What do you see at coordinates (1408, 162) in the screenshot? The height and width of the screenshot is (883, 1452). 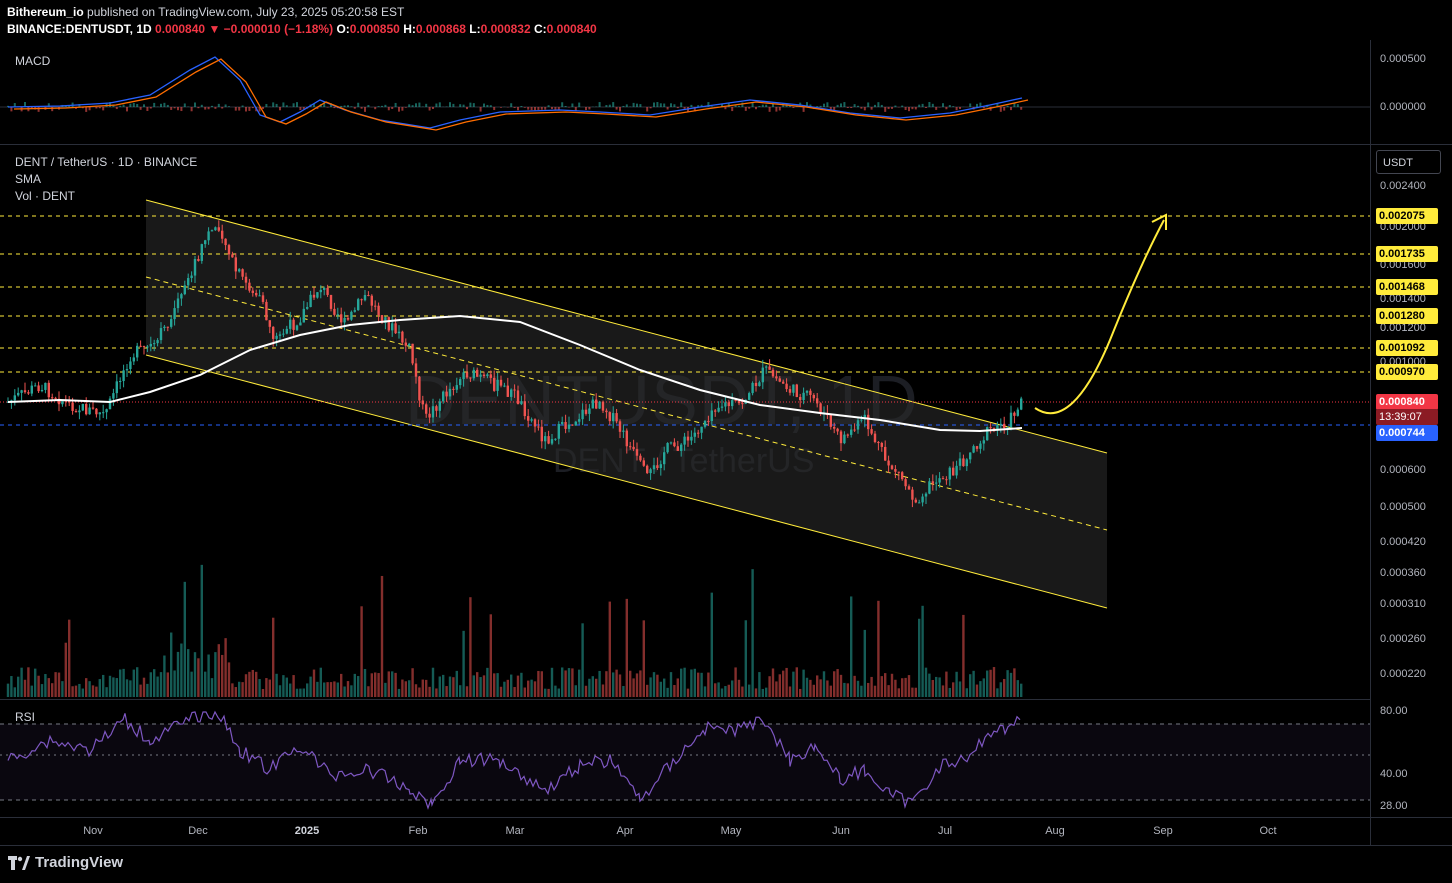 I see `currency-button: USDT` at bounding box center [1408, 162].